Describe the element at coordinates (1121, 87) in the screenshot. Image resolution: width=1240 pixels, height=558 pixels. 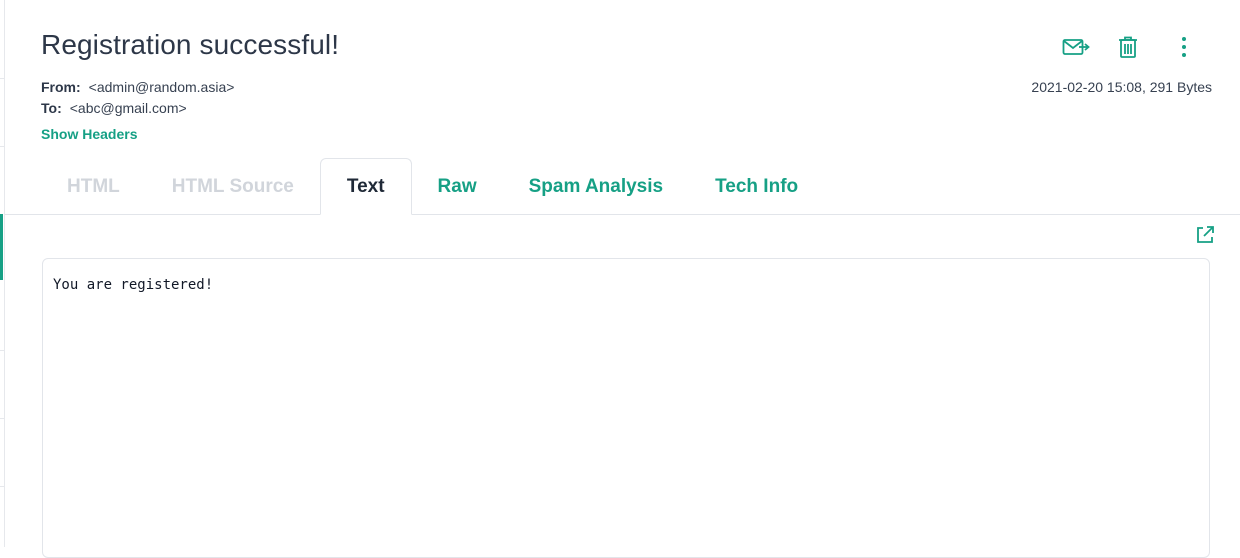
I see `date-size: 2021-02-20 15:08, 291 Bytes` at that location.